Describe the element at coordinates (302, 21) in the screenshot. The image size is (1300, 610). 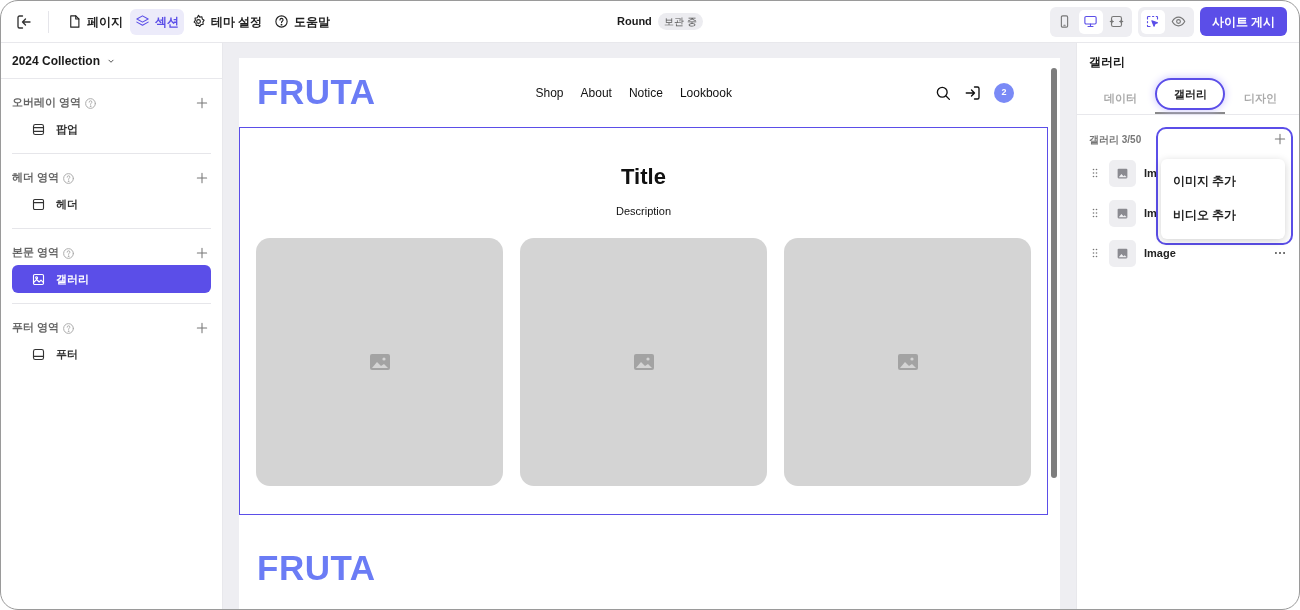
I see `nav-tab: 도움말` at that location.